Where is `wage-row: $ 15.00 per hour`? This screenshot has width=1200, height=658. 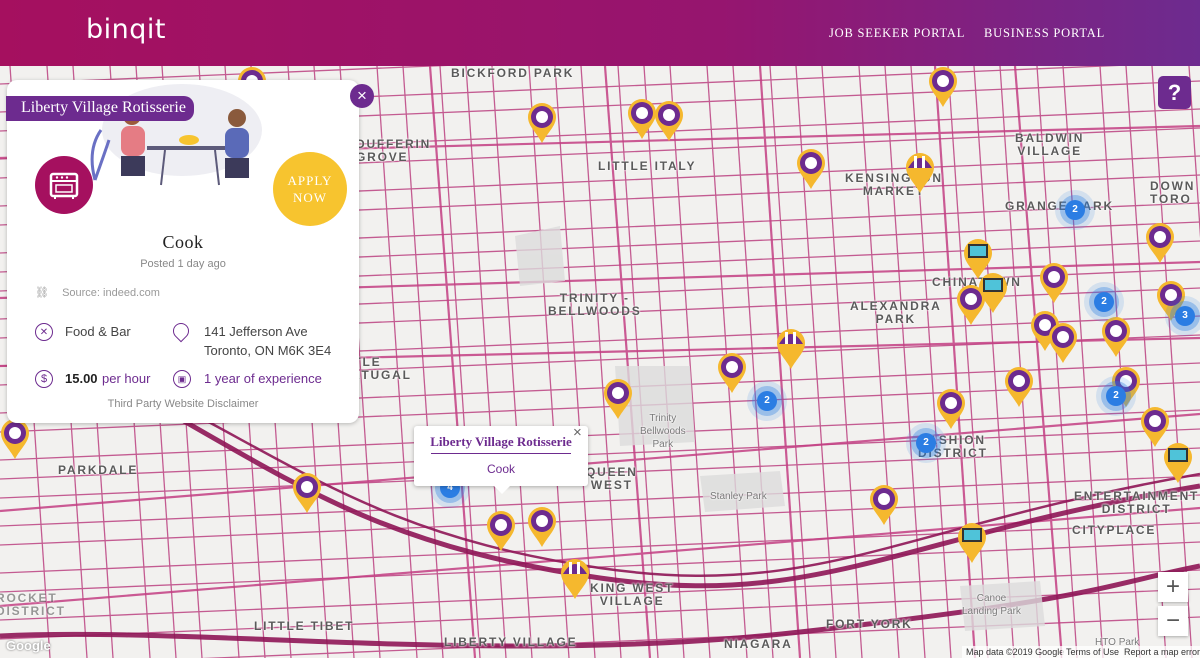 wage-row: $ 15.00 per hour is located at coordinates (92, 379).